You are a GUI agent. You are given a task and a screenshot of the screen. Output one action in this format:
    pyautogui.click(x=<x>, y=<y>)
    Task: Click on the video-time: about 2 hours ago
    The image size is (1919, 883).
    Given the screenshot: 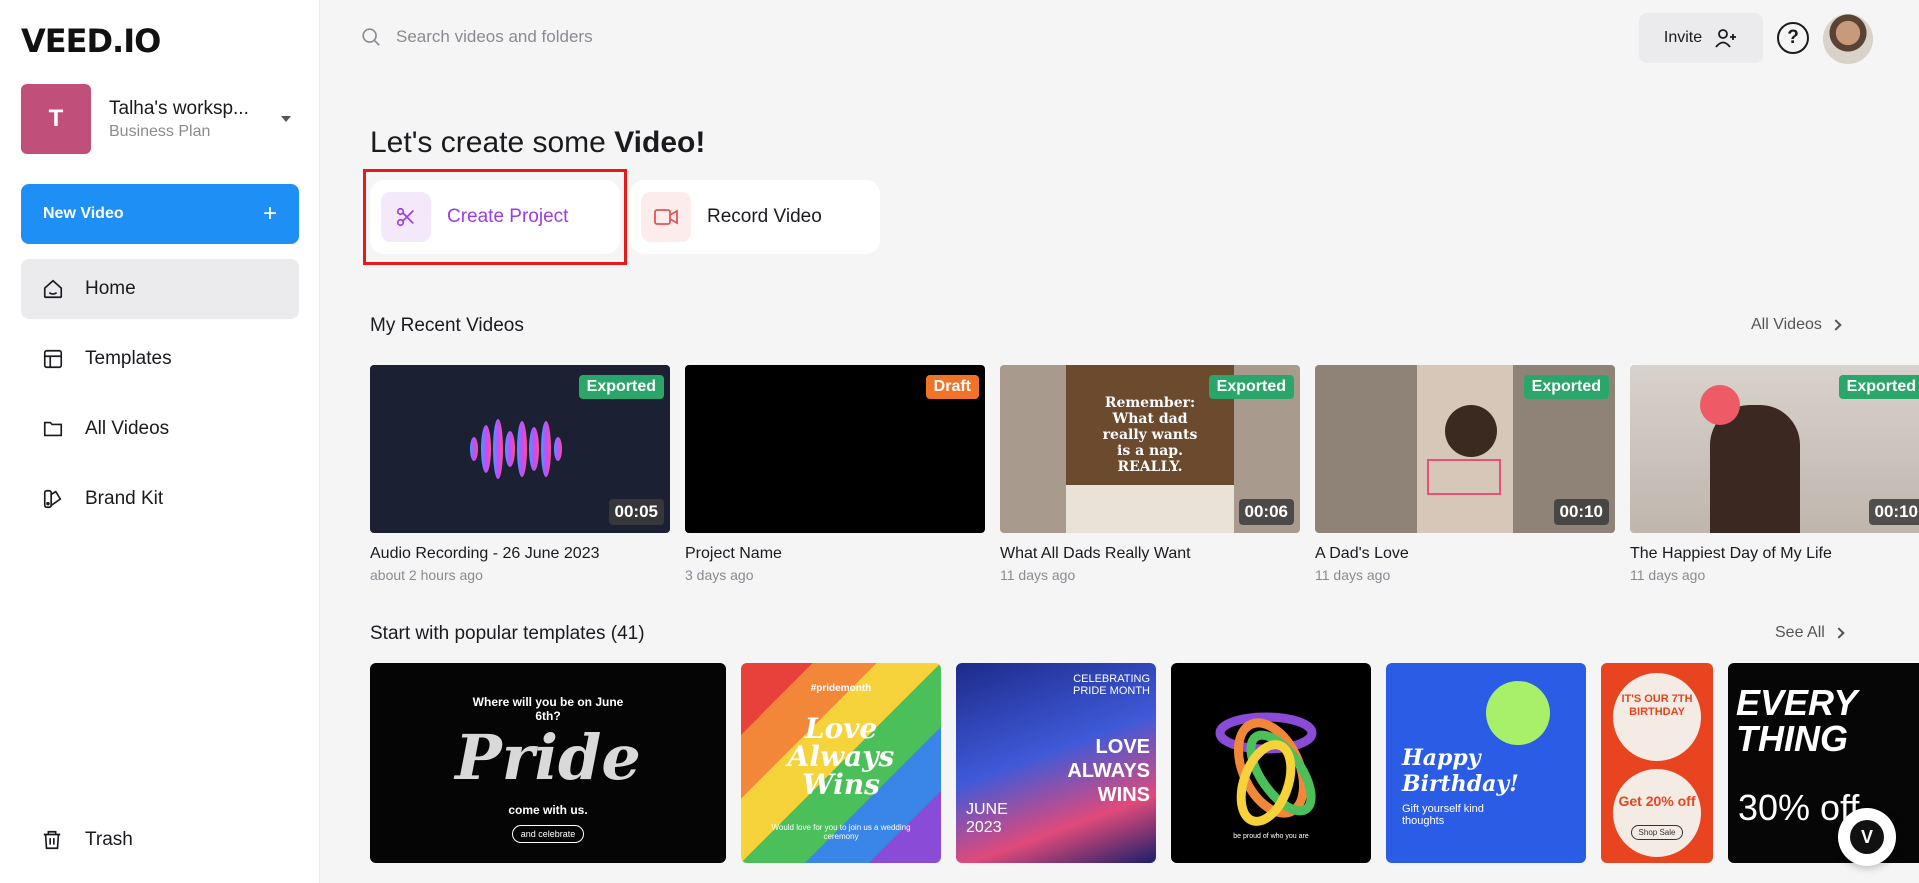 What is the action you would take?
    pyautogui.click(x=426, y=575)
    